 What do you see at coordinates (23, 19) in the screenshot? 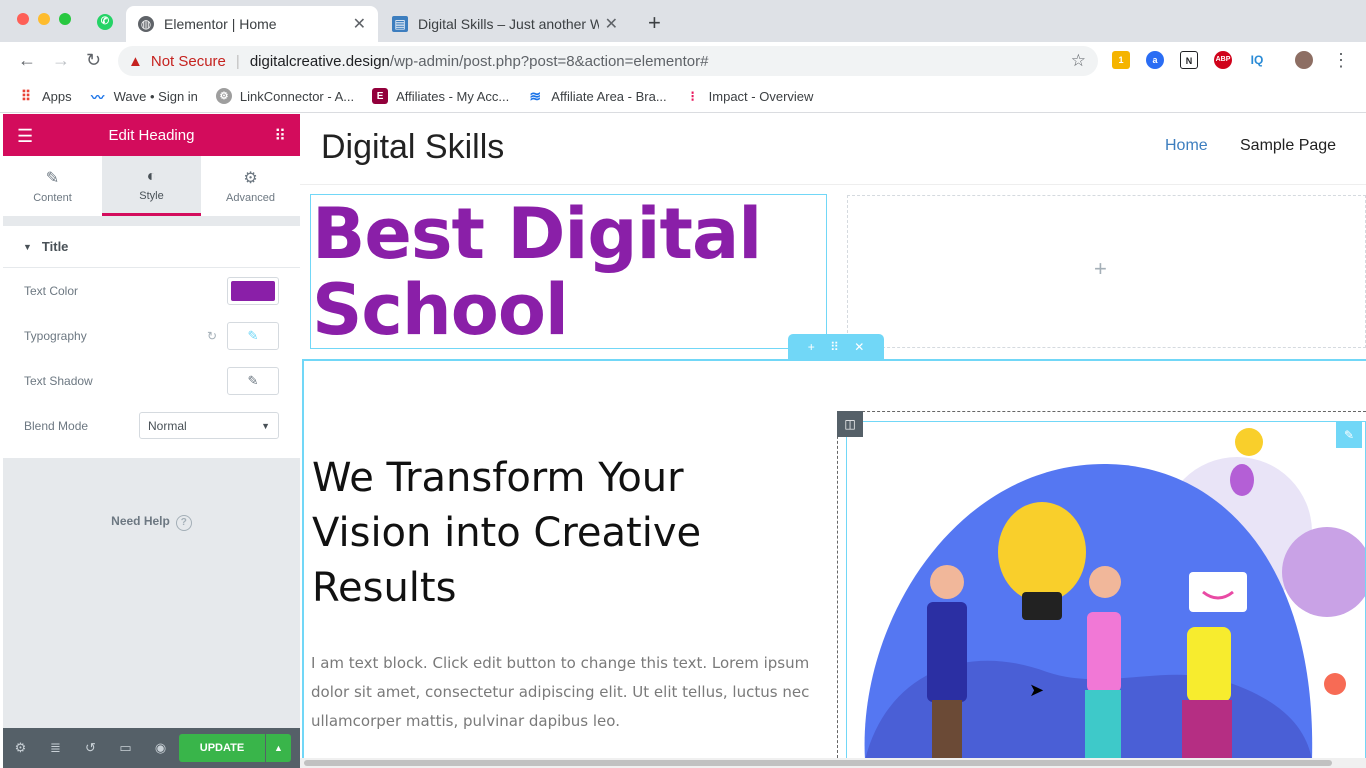
I see `close-window-button` at bounding box center [23, 19].